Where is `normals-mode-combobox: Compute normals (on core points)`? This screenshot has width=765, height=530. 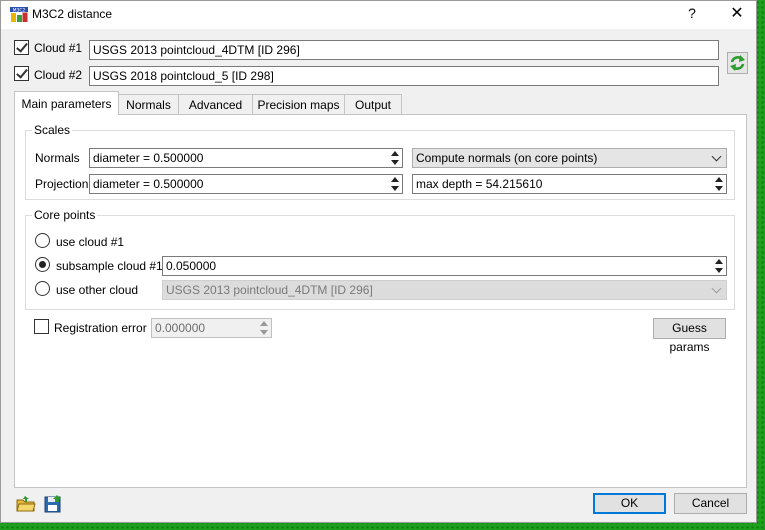
normals-mode-combobox: Compute normals (on core points) is located at coordinates (569, 158).